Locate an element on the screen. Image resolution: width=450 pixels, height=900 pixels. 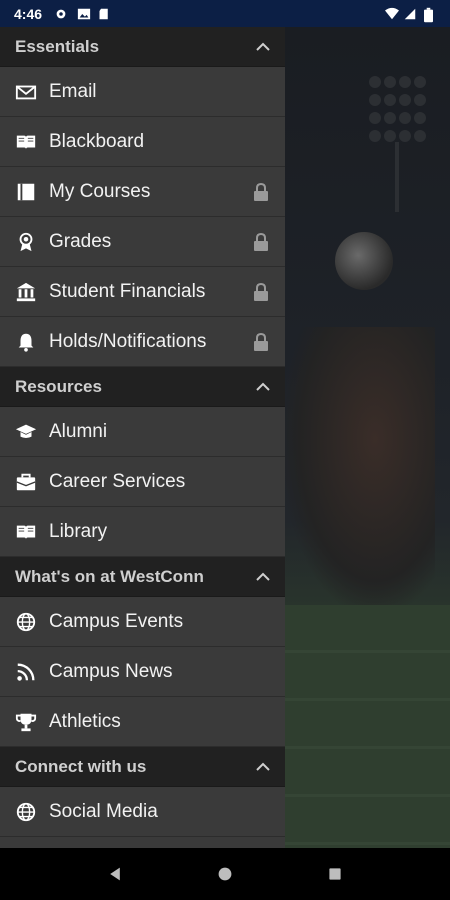
home-button is located at coordinates (225, 874).